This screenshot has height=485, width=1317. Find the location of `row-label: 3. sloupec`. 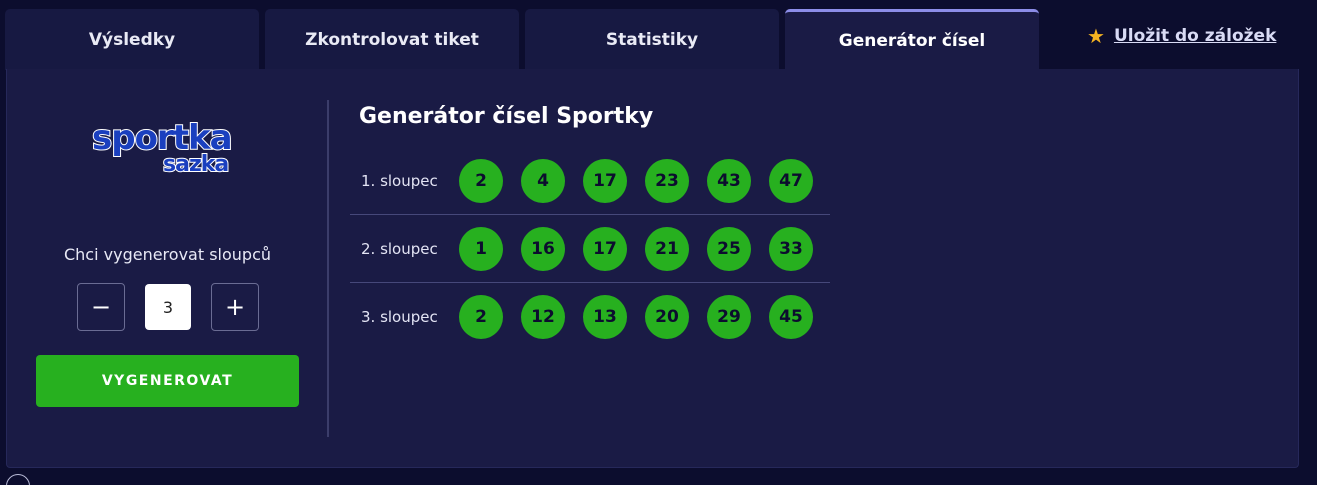

row-label: 3. sloupec is located at coordinates (399, 317).